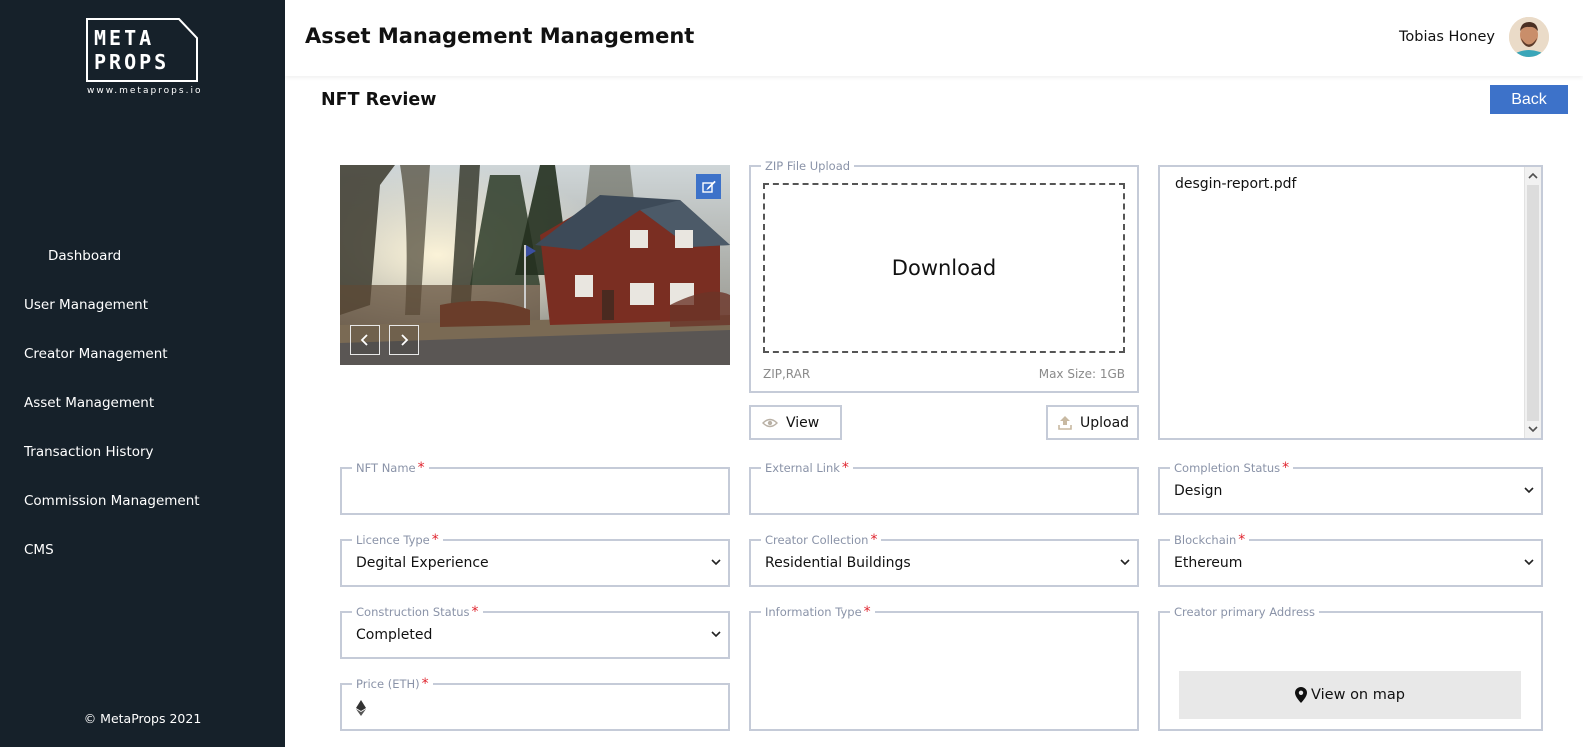  I want to click on upload-button: Upload, so click(1092, 422).